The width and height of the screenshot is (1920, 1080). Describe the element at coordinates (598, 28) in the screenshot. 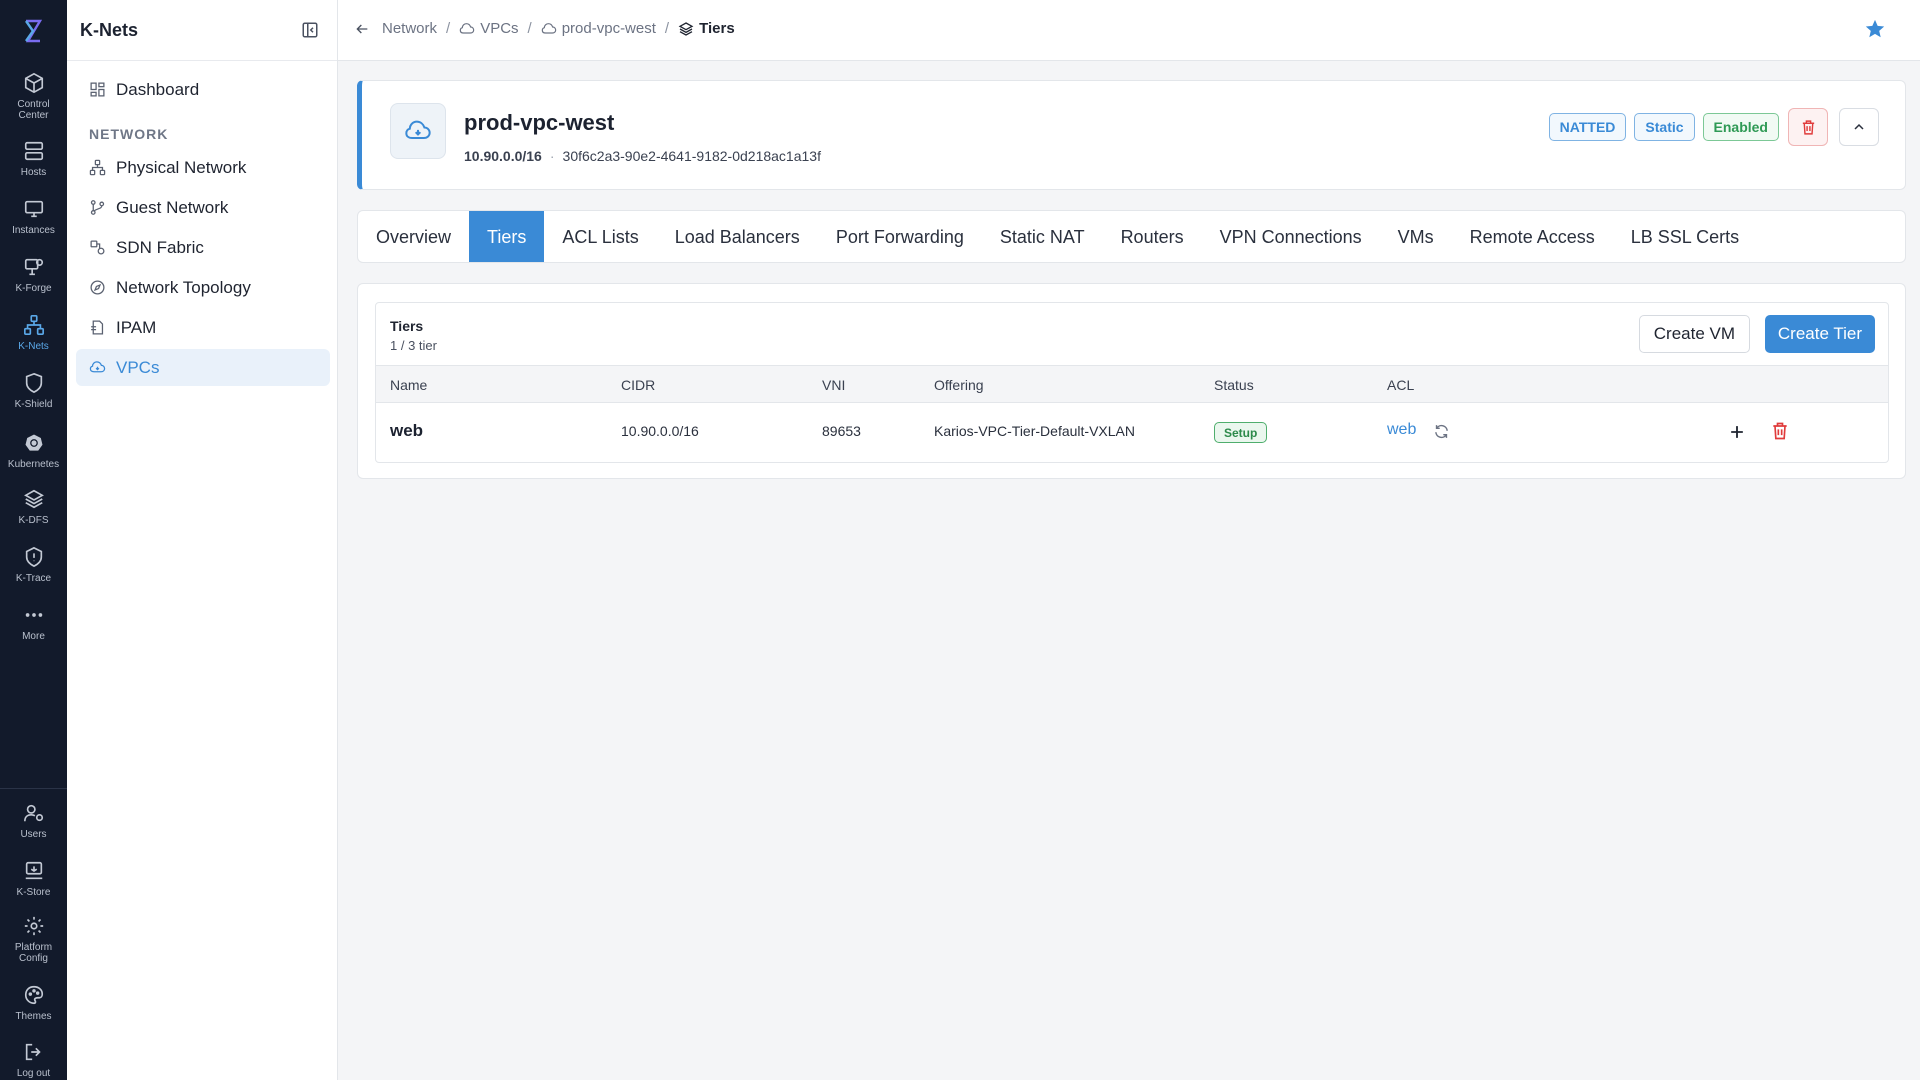

I see `breadcrumb-vpc: prod-vpc-west` at that location.